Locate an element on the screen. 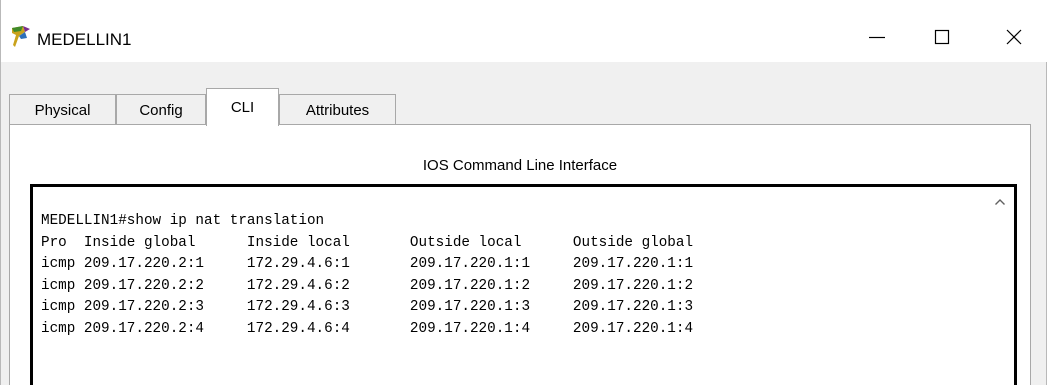 The height and width of the screenshot is (385, 1047). tab-label: Physical is located at coordinates (62, 110).